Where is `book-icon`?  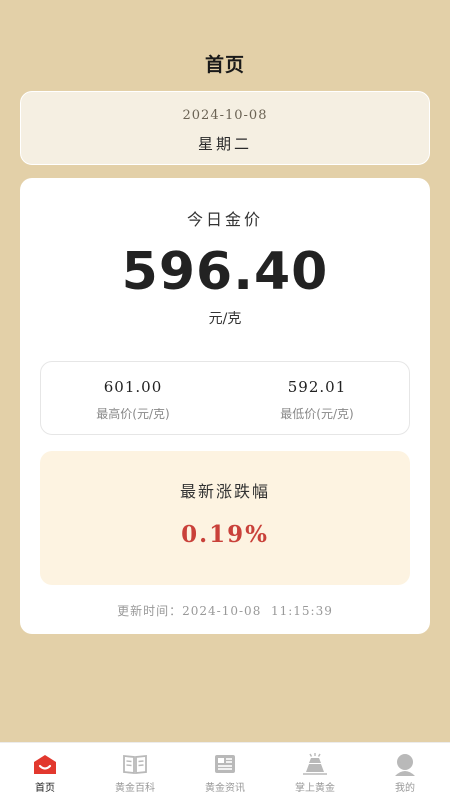
book-icon is located at coordinates (135, 764).